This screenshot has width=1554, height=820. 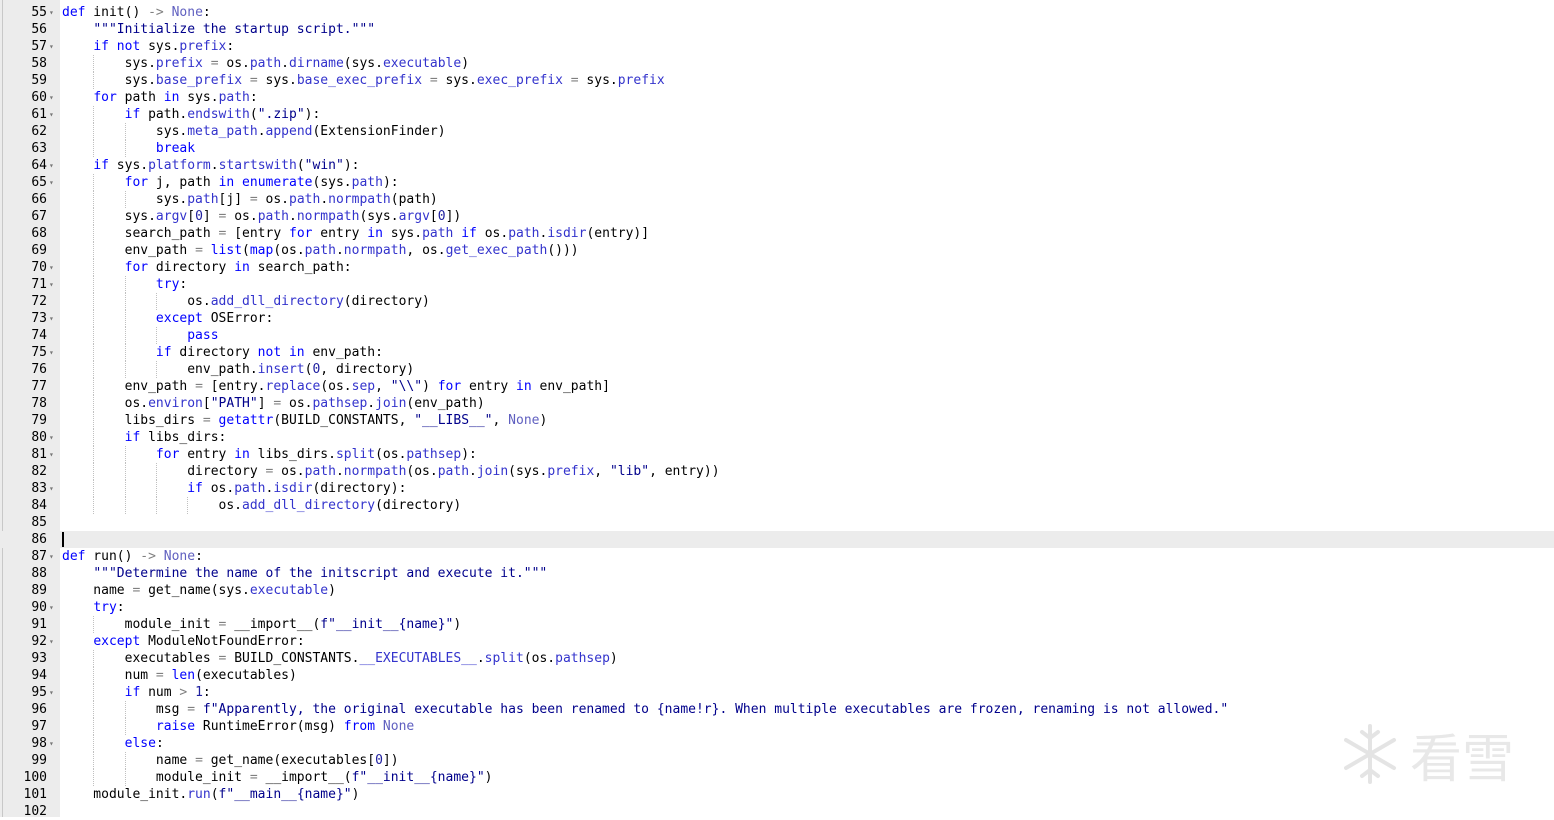 What do you see at coordinates (238, 369) in the screenshot?
I see `code-text: env_path.insert(0, directory)` at bounding box center [238, 369].